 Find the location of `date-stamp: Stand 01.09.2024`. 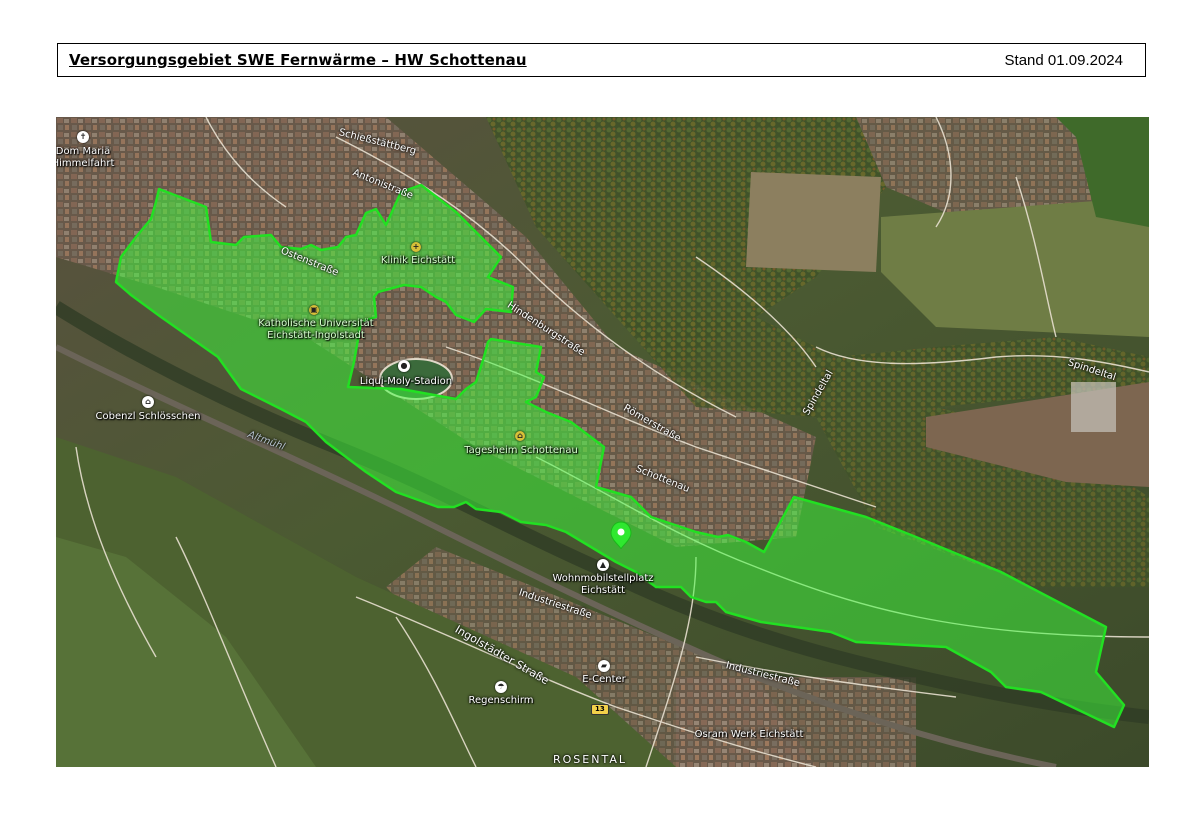

date-stamp: Stand 01.09.2024 is located at coordinates (1063, 60).